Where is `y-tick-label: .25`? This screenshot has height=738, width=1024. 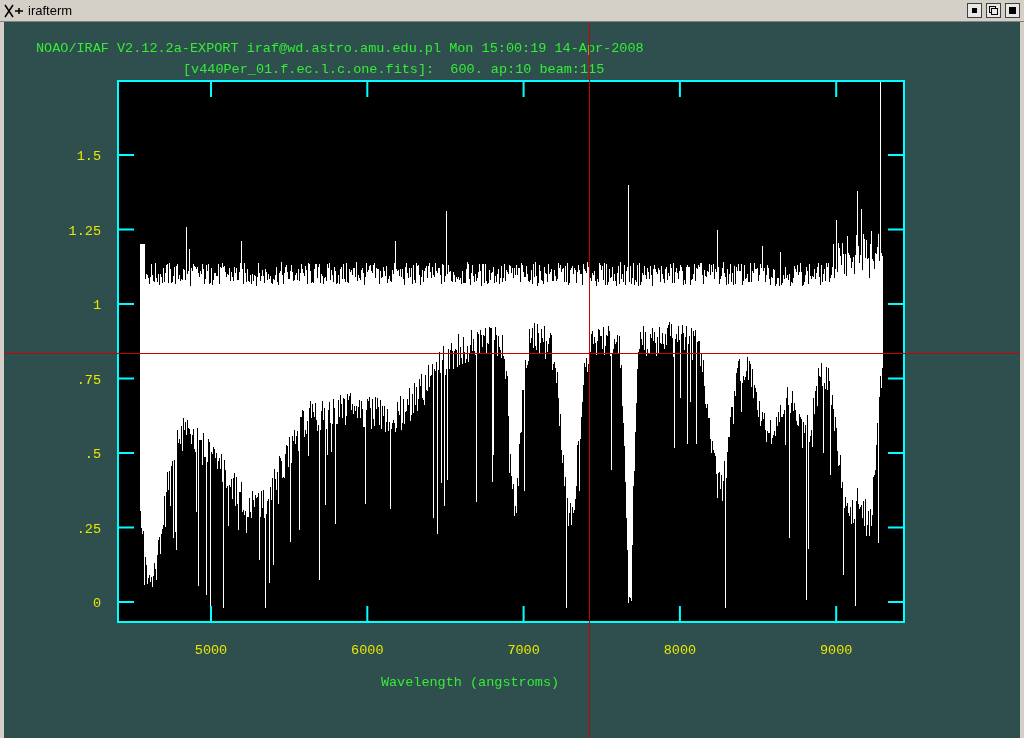 y-tick-label: .25 is located at coordinates (88, 529).